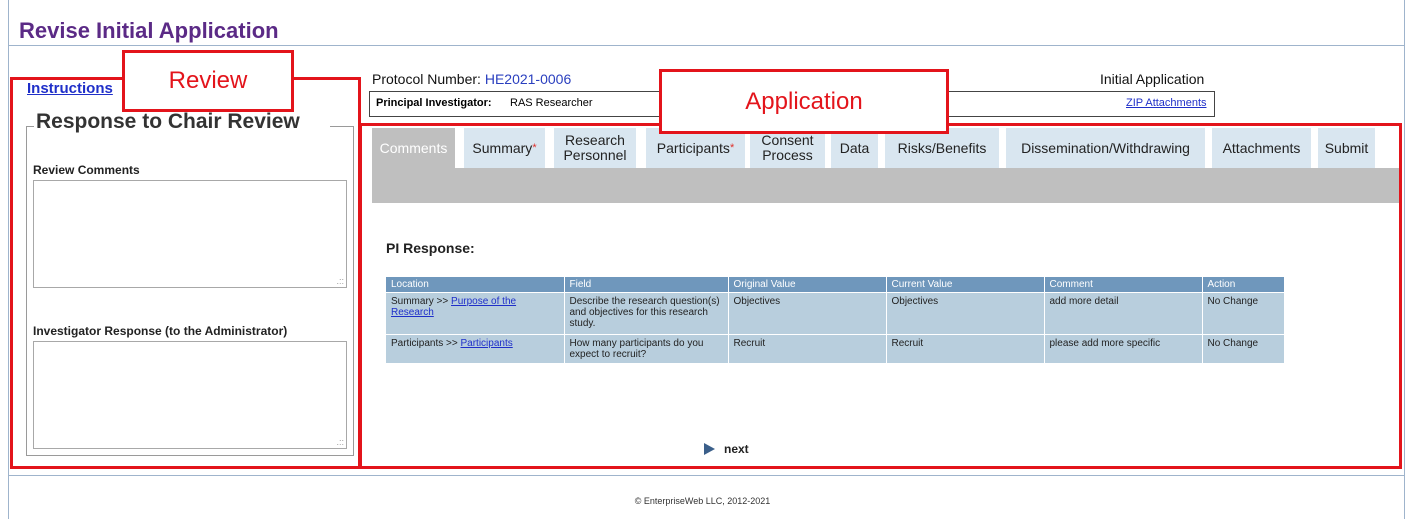 This screenshot has height=519, width=1405. Describe the element at coordinates (426, 79) in the screenshot. I see `protocol-number-label: Protocol Number:` at that location.